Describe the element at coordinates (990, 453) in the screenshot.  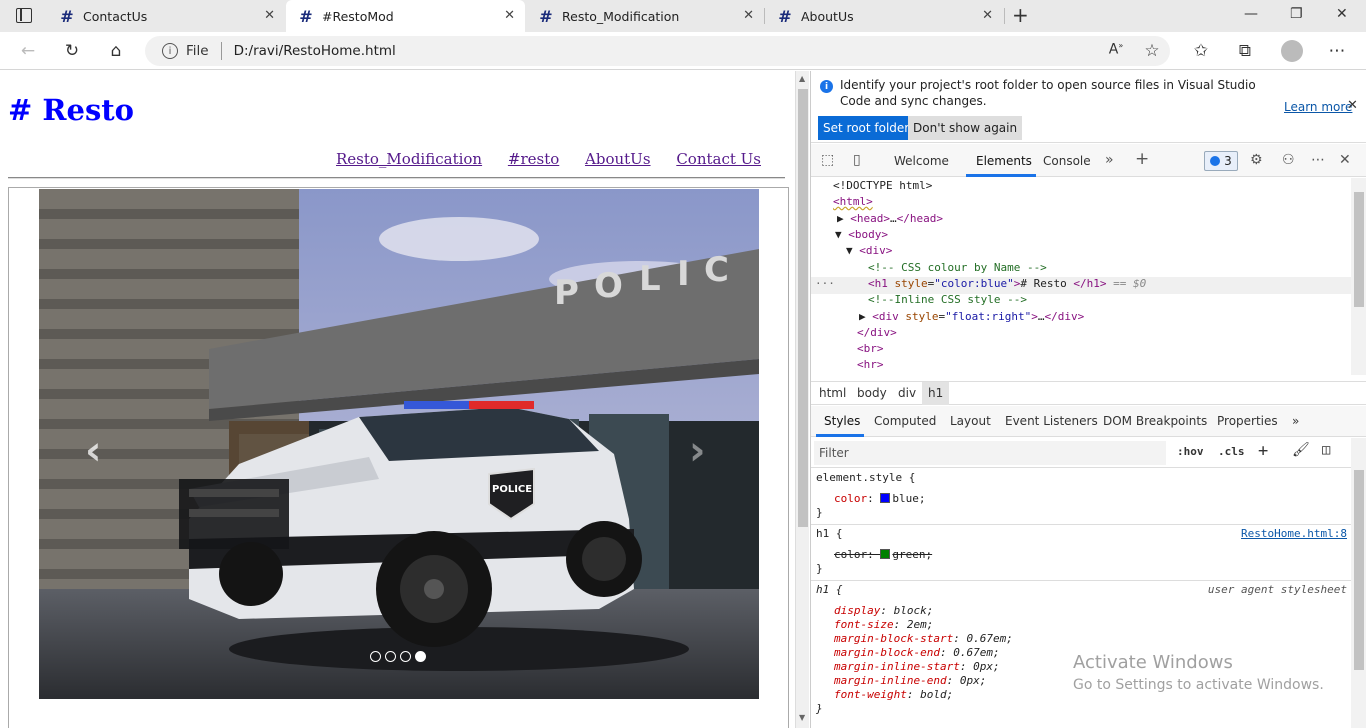
I see `filter-input: Filter` at that location.